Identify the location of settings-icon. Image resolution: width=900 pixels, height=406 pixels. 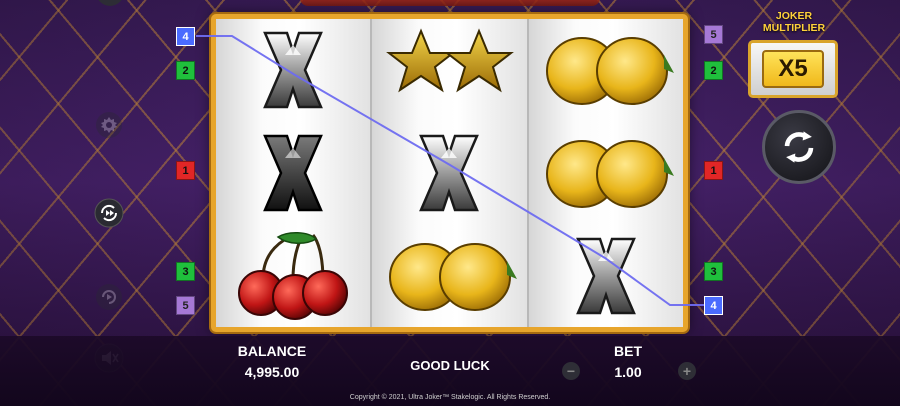
(109, 125).